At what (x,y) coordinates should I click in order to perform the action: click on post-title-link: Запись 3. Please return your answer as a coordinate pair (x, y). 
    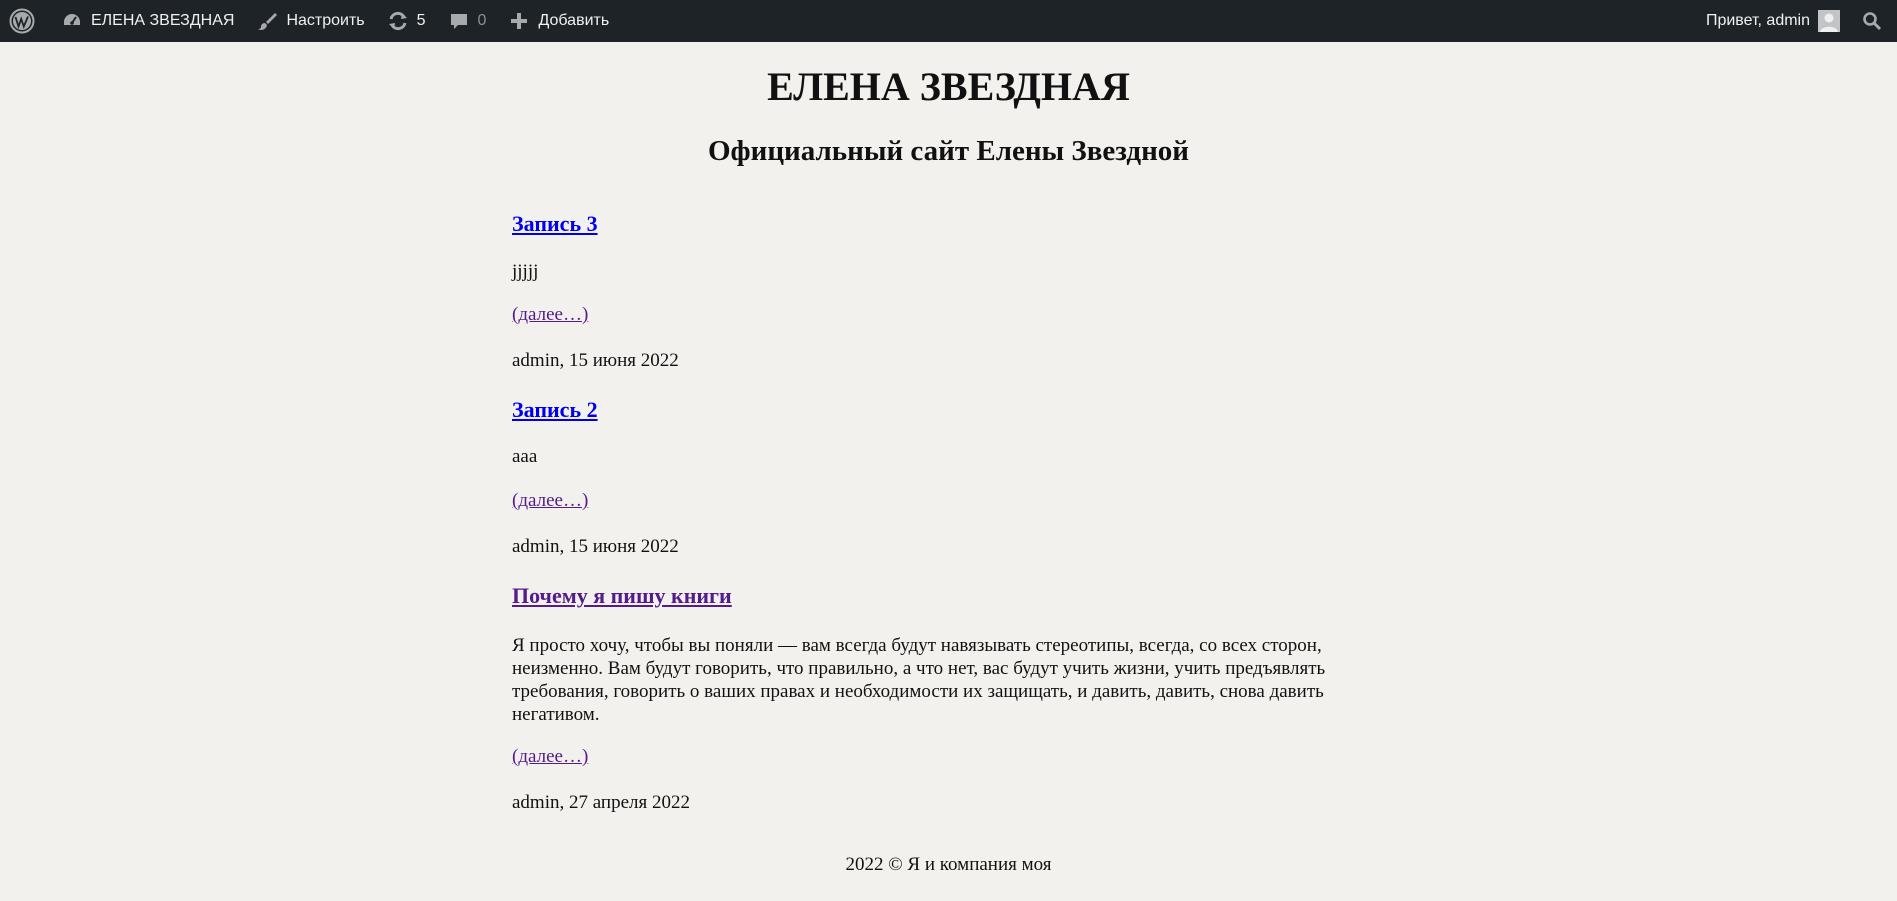
    Looking at the image, I should click on (555, 223).